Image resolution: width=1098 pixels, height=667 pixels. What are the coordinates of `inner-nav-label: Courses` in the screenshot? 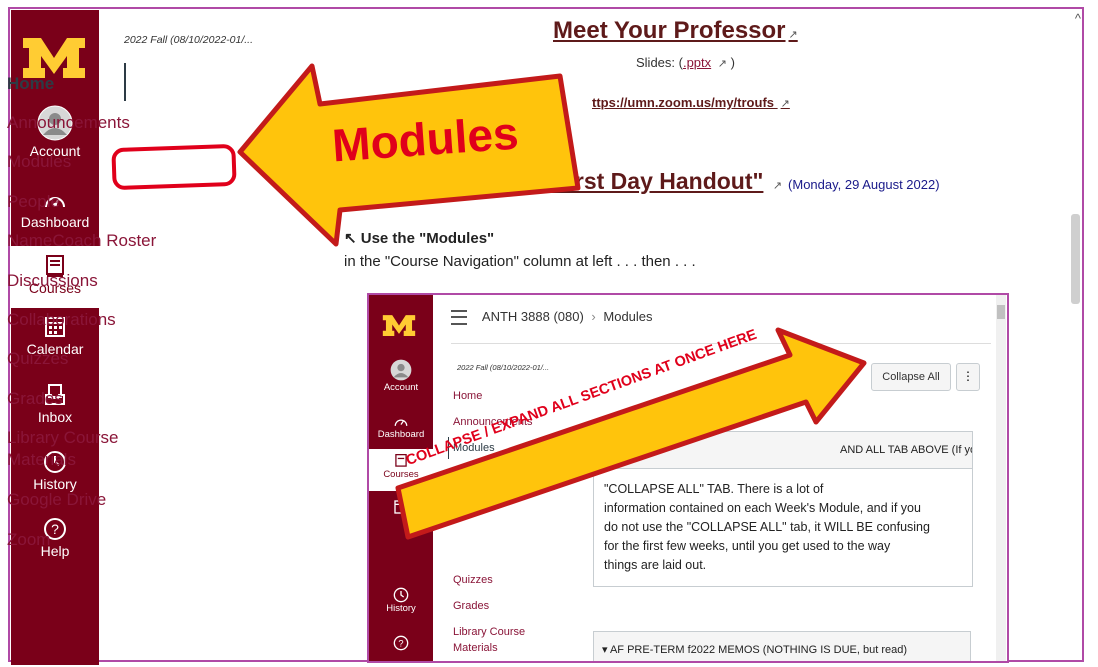 It's located at (401, 474).